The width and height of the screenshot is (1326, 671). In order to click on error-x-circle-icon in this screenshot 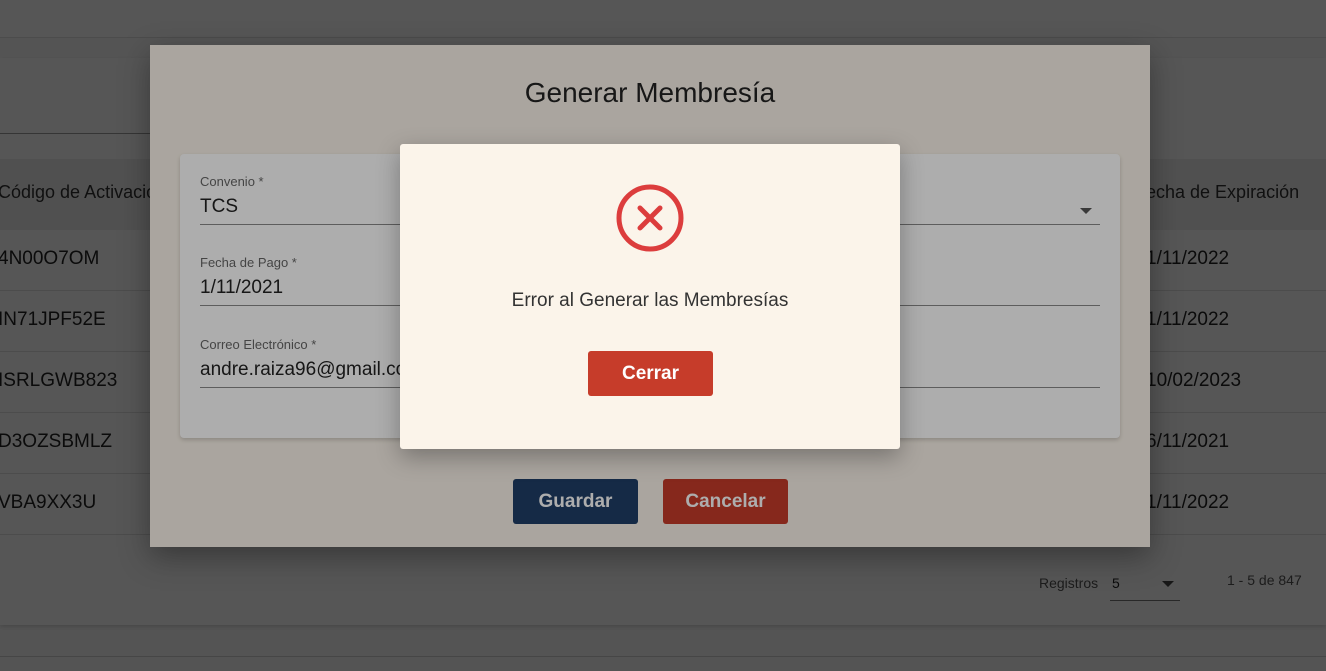, I will do `click(650, 218)`.